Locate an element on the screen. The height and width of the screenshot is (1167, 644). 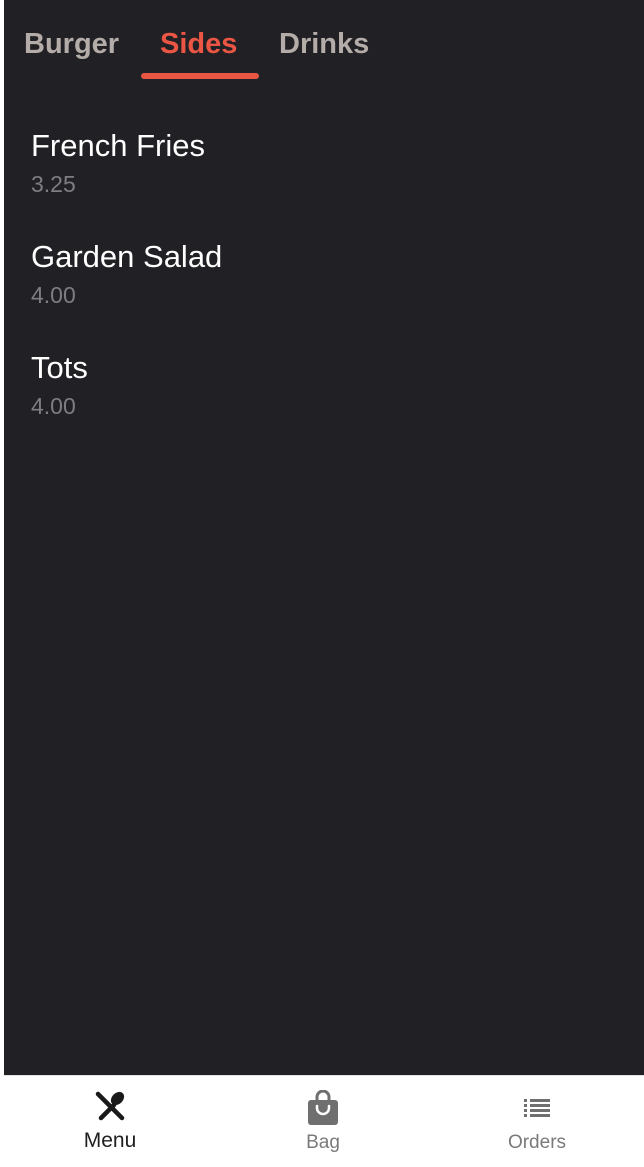
nav-orders-label: Orders is located at coordinates (537, 1142).